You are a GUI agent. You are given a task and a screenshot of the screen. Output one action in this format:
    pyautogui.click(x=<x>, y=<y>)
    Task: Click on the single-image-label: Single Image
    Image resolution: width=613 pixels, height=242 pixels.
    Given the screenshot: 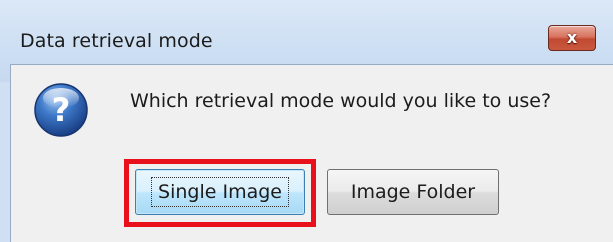 What is the action you would take?
    pyautogui.click(x=220, y=192)
    